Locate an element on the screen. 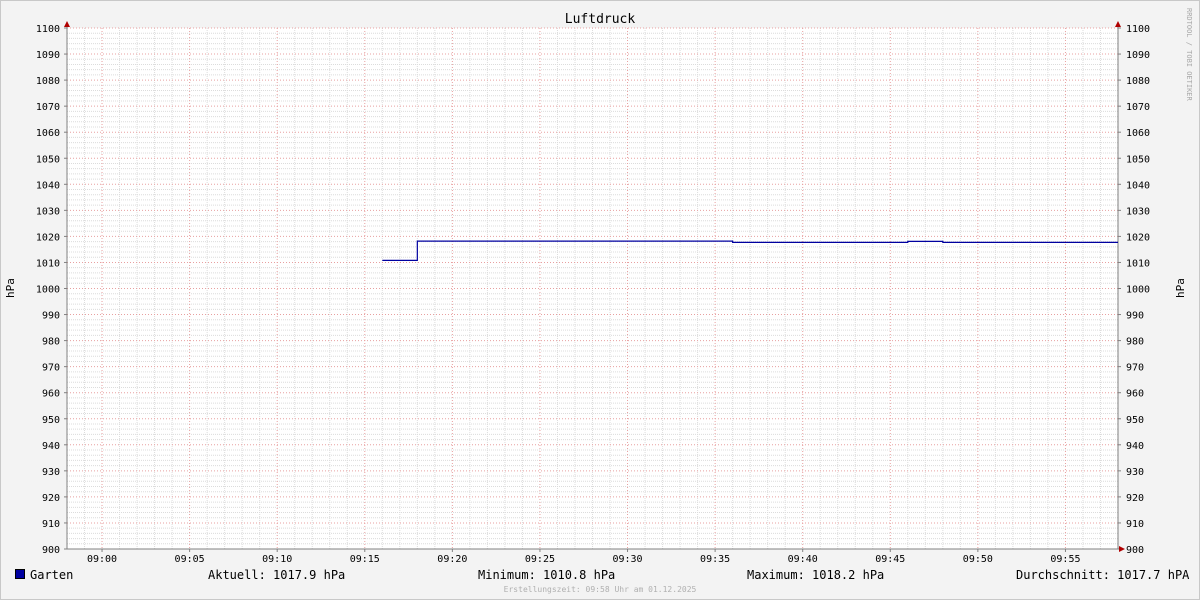 This screenshot has width=1200, height=600. y-tick-label-left: 910 is located at coordinates (51, 524).